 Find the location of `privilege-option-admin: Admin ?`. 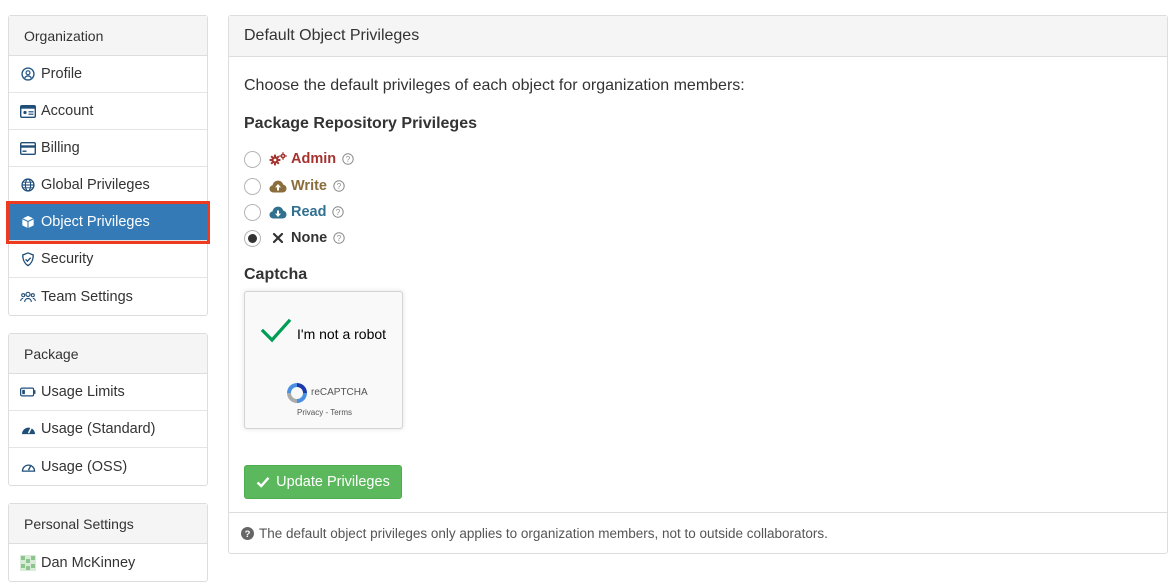

privilege-option-admin: Admin ? is located at coordinates (299, 159).